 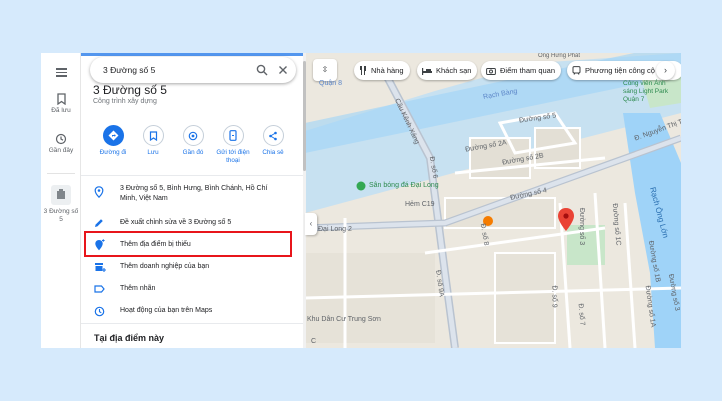 I want to click on menu-icon, so click(x=61, y=72).